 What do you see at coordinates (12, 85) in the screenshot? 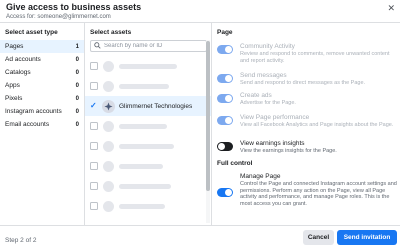
I see `asset-type-label: Apps` at bounding box center [12, 85].